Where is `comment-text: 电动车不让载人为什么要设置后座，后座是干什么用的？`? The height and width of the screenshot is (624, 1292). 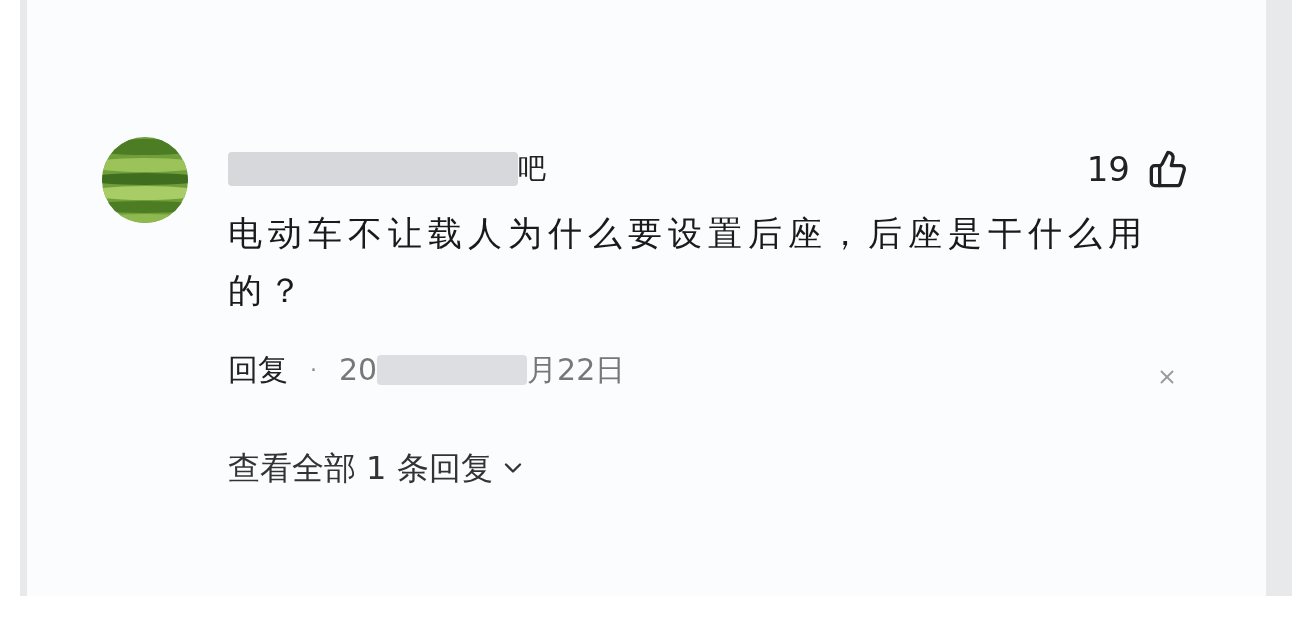
comment-text: 电动车不让载人为什么要设置后座，后座是干什么用的？ is located at coordinates (688, 262).